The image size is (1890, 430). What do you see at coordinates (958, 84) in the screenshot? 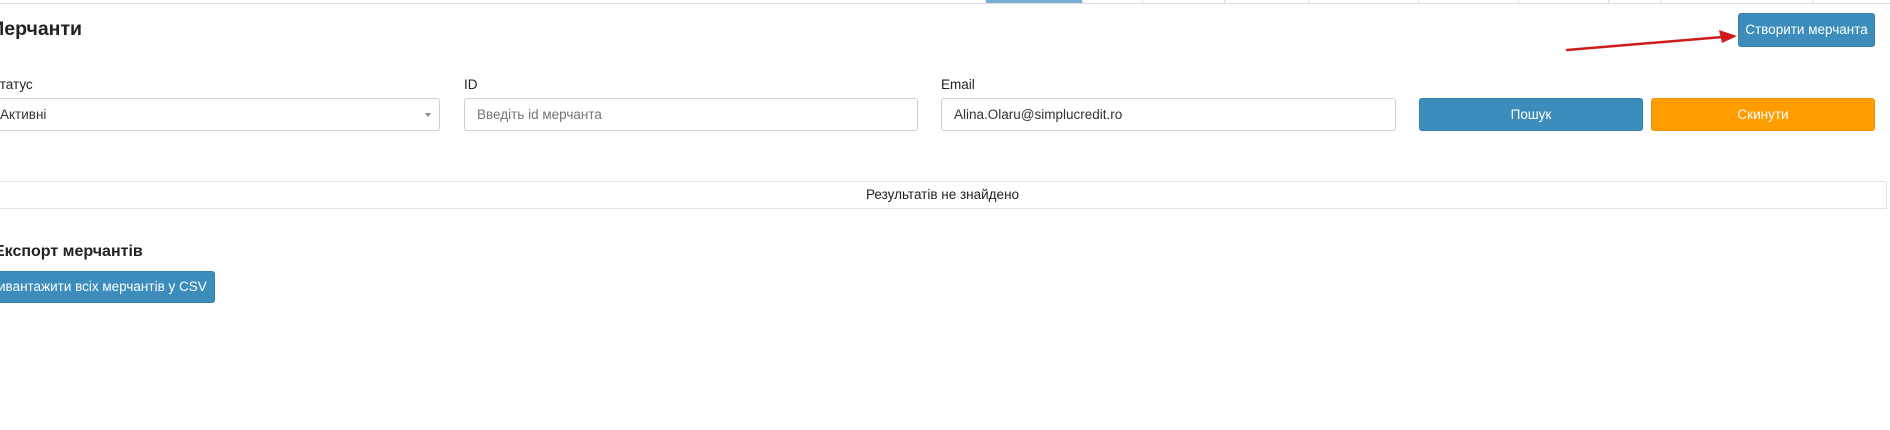
I see `email-label: Email` at bounding box center [958, 84].